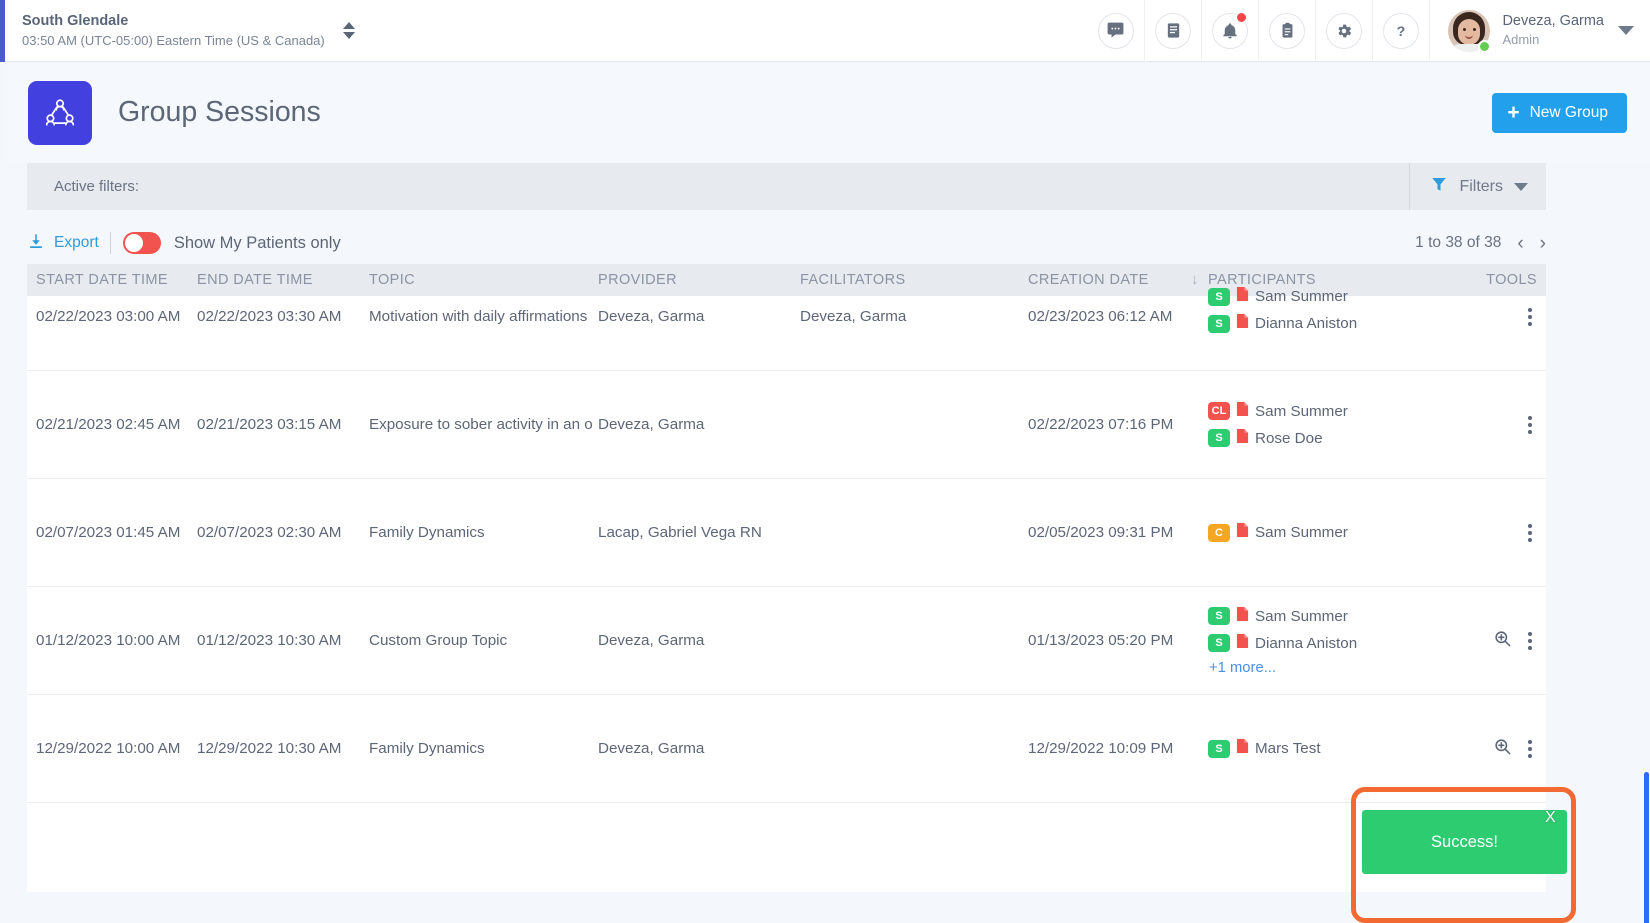  I want to click on notifications-button, so click(1229, 31).